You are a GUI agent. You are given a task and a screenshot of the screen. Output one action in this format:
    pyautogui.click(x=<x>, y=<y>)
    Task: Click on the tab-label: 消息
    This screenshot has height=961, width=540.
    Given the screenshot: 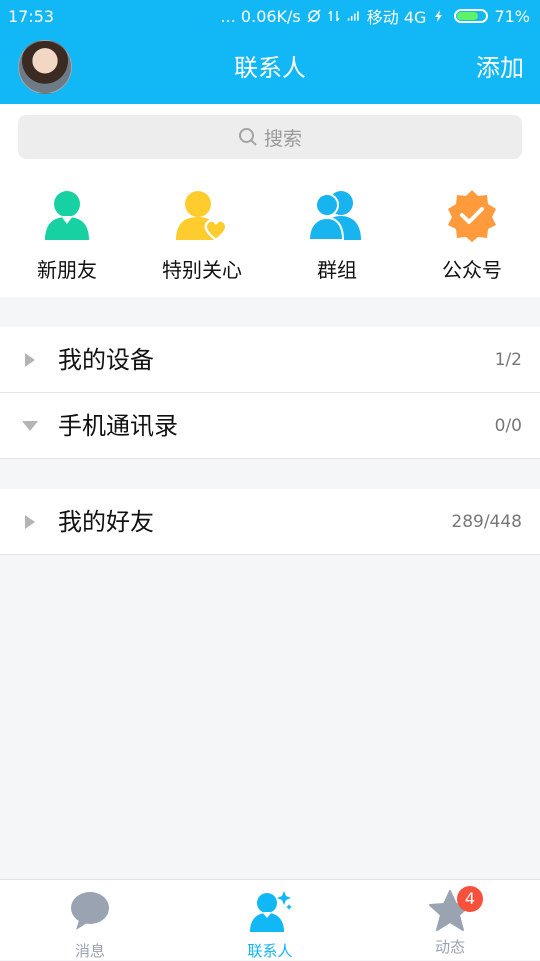 What is the action you would take?
    pyautogui.click(x=89, y=951)
    